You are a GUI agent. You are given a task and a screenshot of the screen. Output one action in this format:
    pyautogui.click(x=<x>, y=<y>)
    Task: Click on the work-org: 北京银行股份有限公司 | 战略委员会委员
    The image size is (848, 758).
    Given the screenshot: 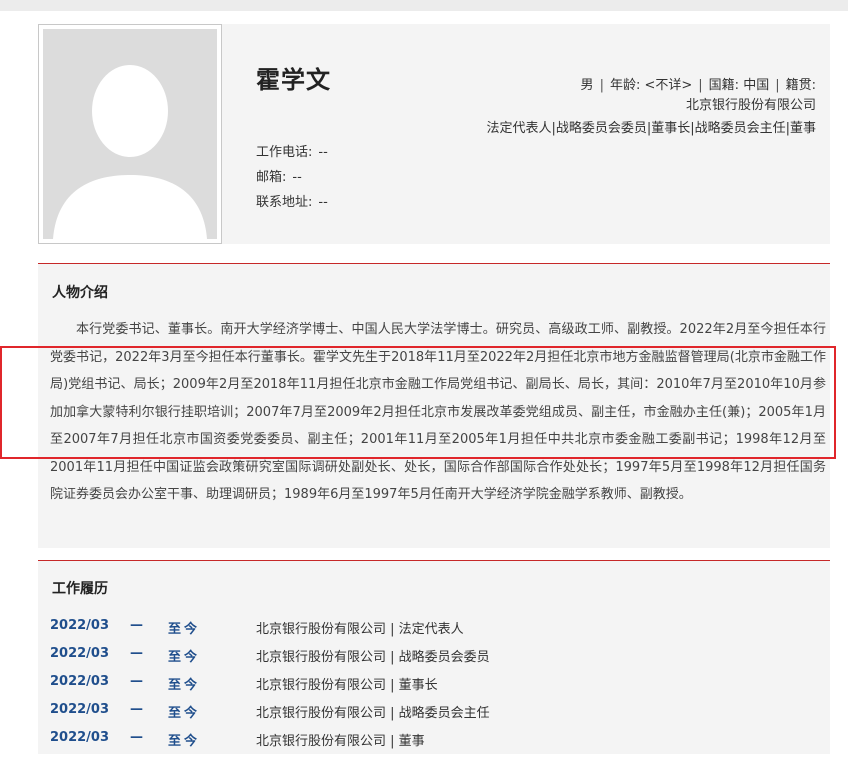 What is the action you would take?
    pyautogui.click(x=373, y=657)
    